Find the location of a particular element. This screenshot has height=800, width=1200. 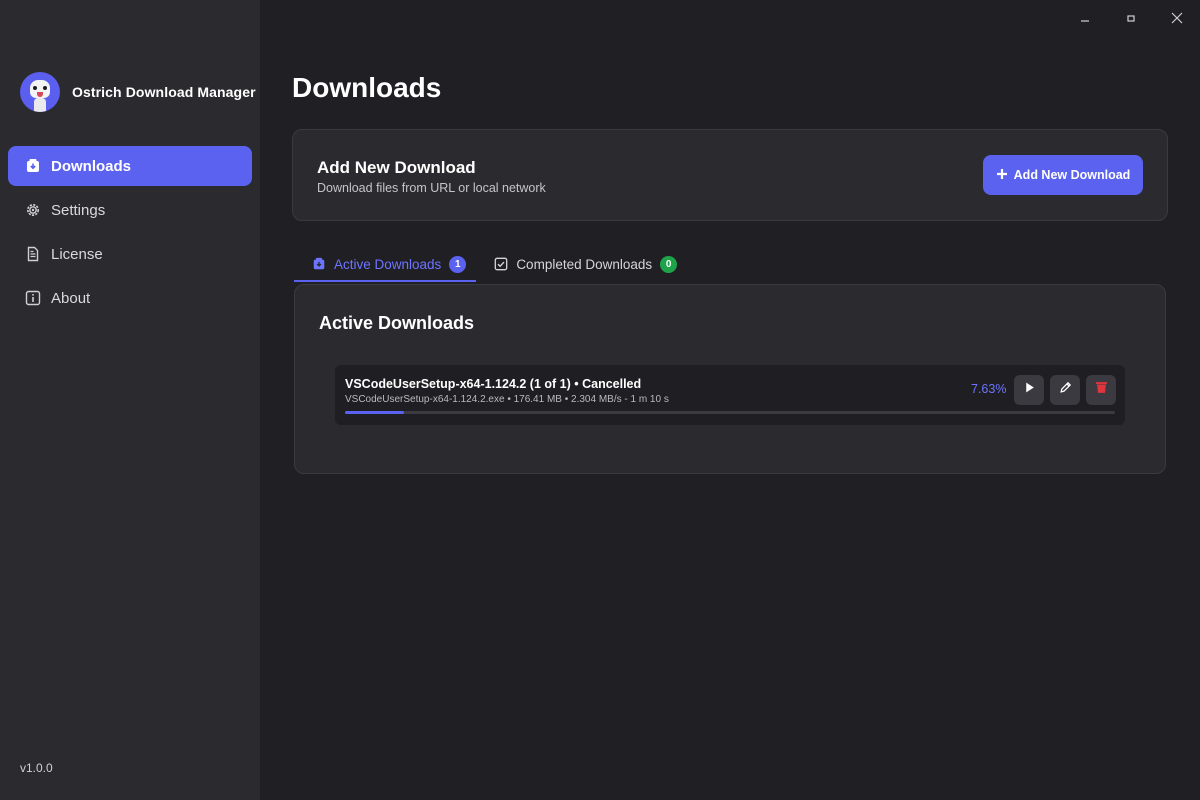

progress-bar is located at coordinates (730, 412).